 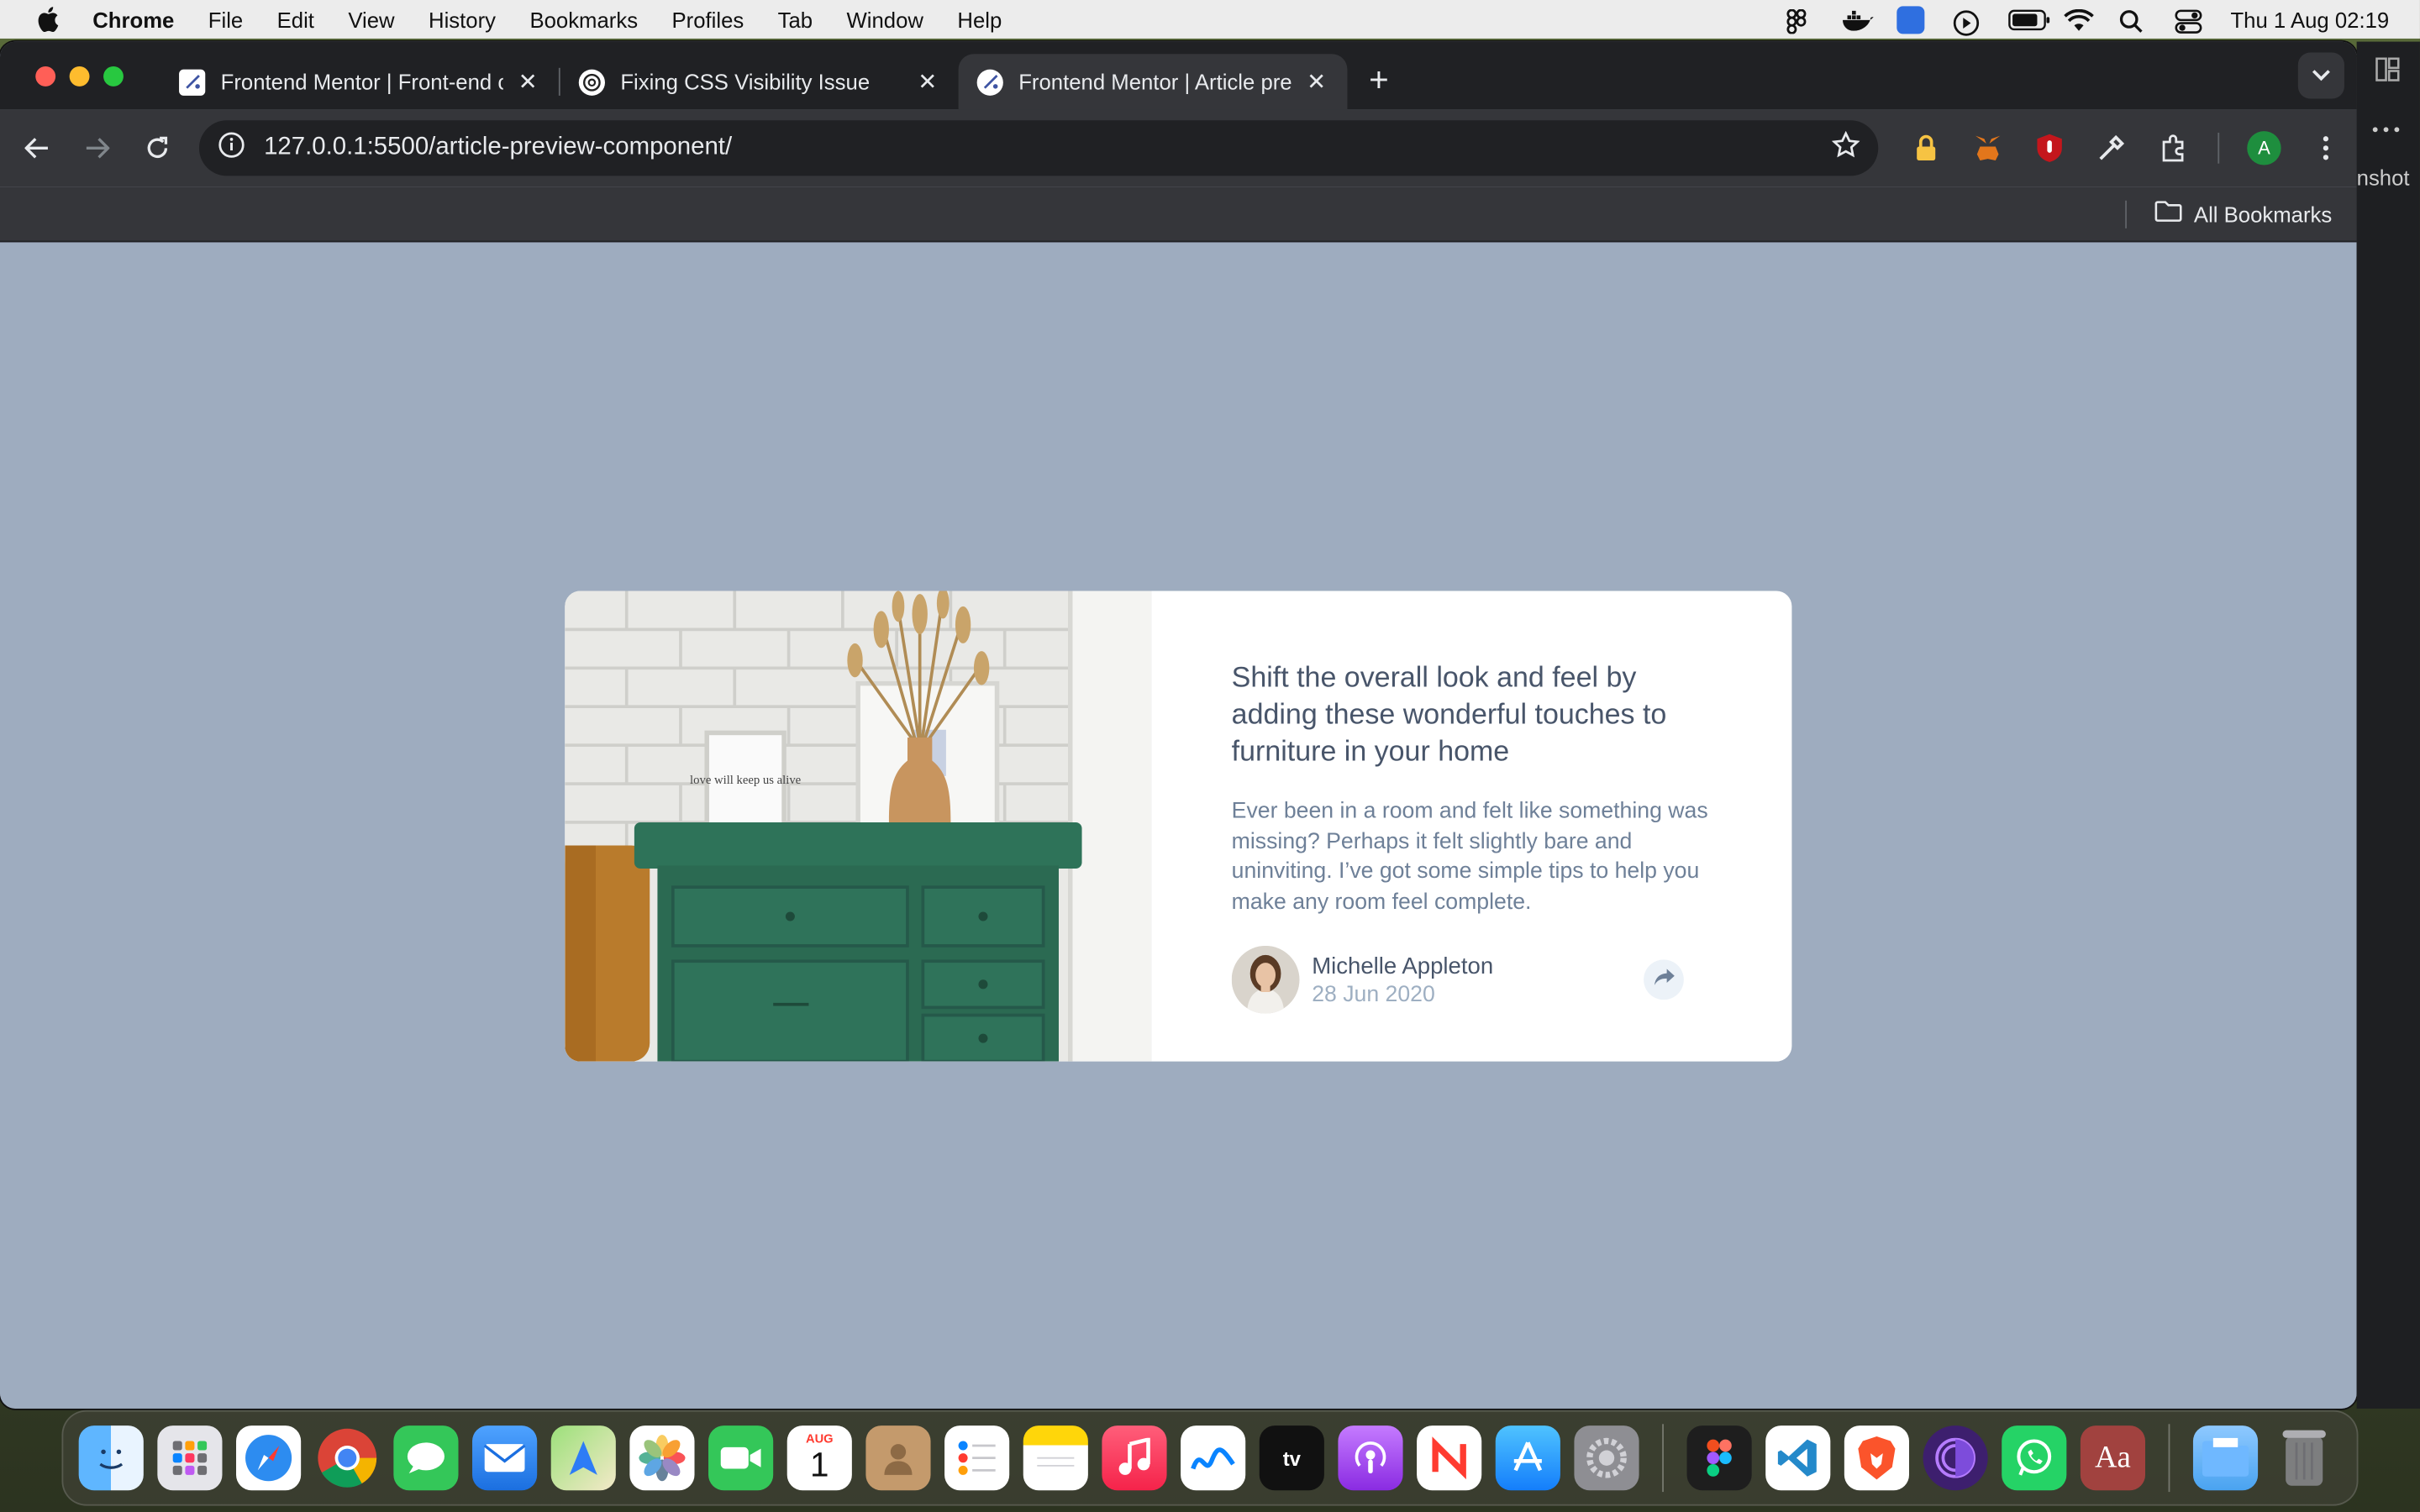 What do you see at coordinates (1798, 1458) in the screenshot?
I see `vscode-icon` at bounding box center [1798, 1458].